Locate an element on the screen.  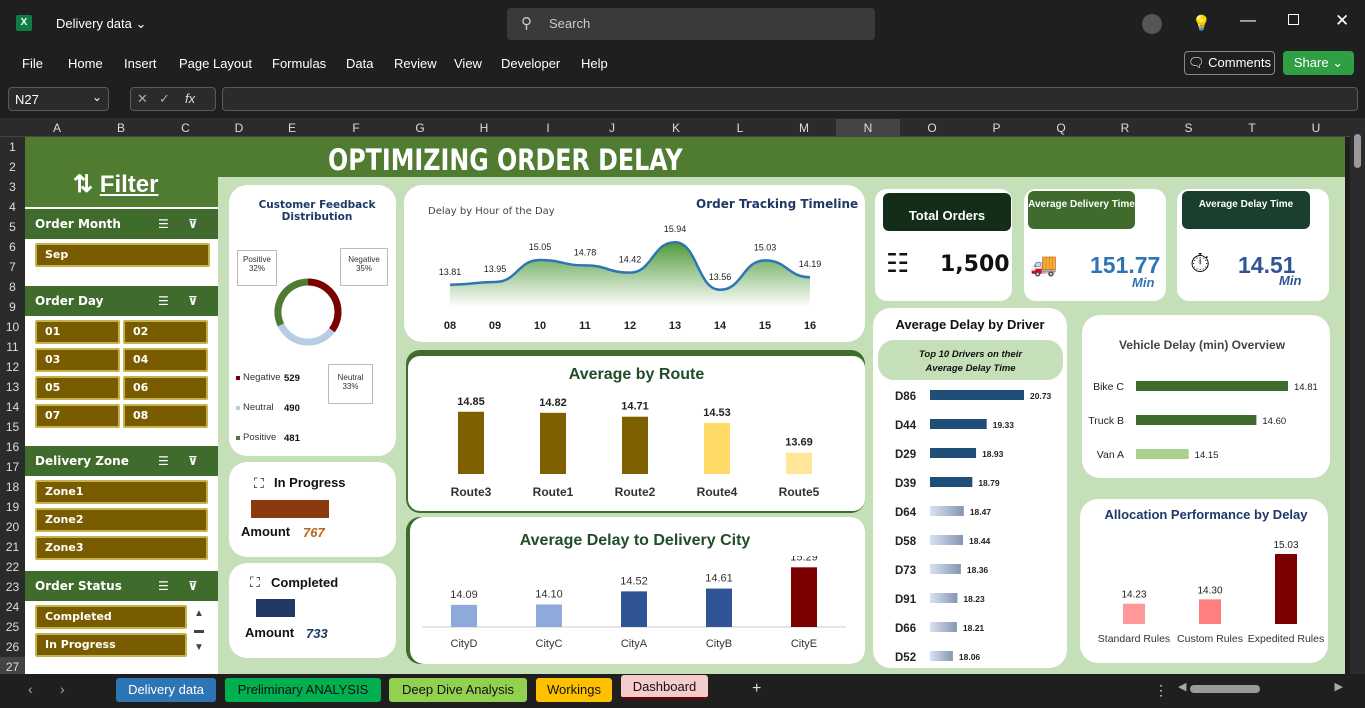
menu-insert: Insert is located at coordinates (140, 63).